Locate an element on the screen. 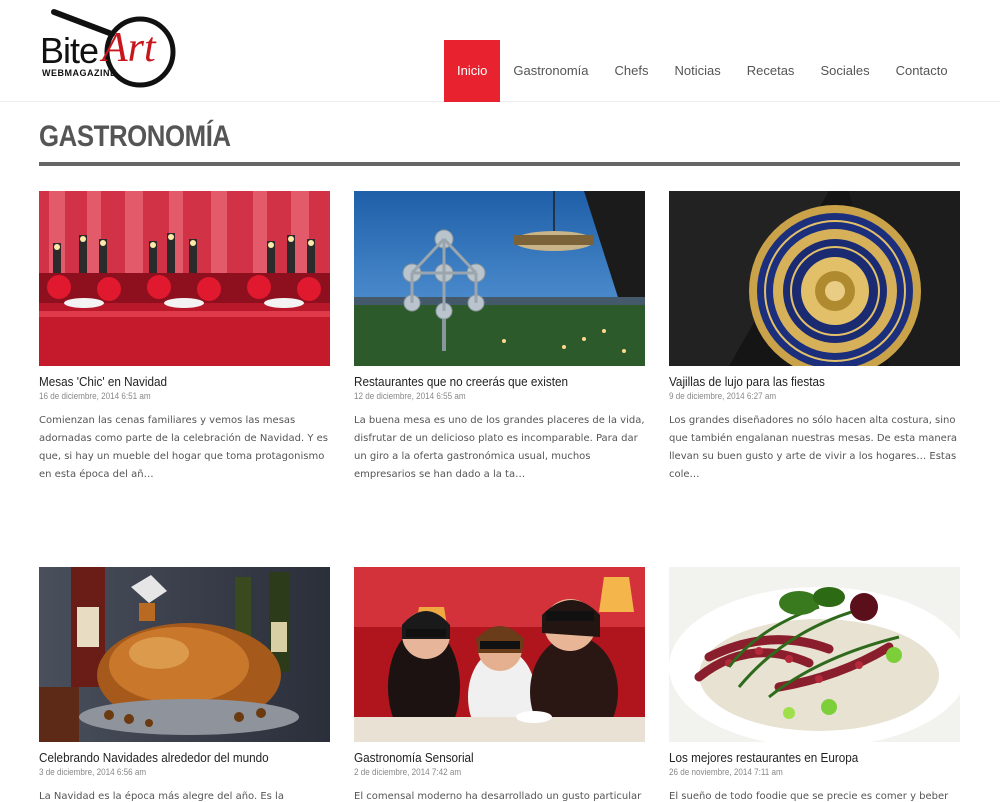 Image resolution: width=1000 pixels, height=802 pixels. post-date: 9 de diciembre, 2014 6:27 am is located at coordinates (723, 396).